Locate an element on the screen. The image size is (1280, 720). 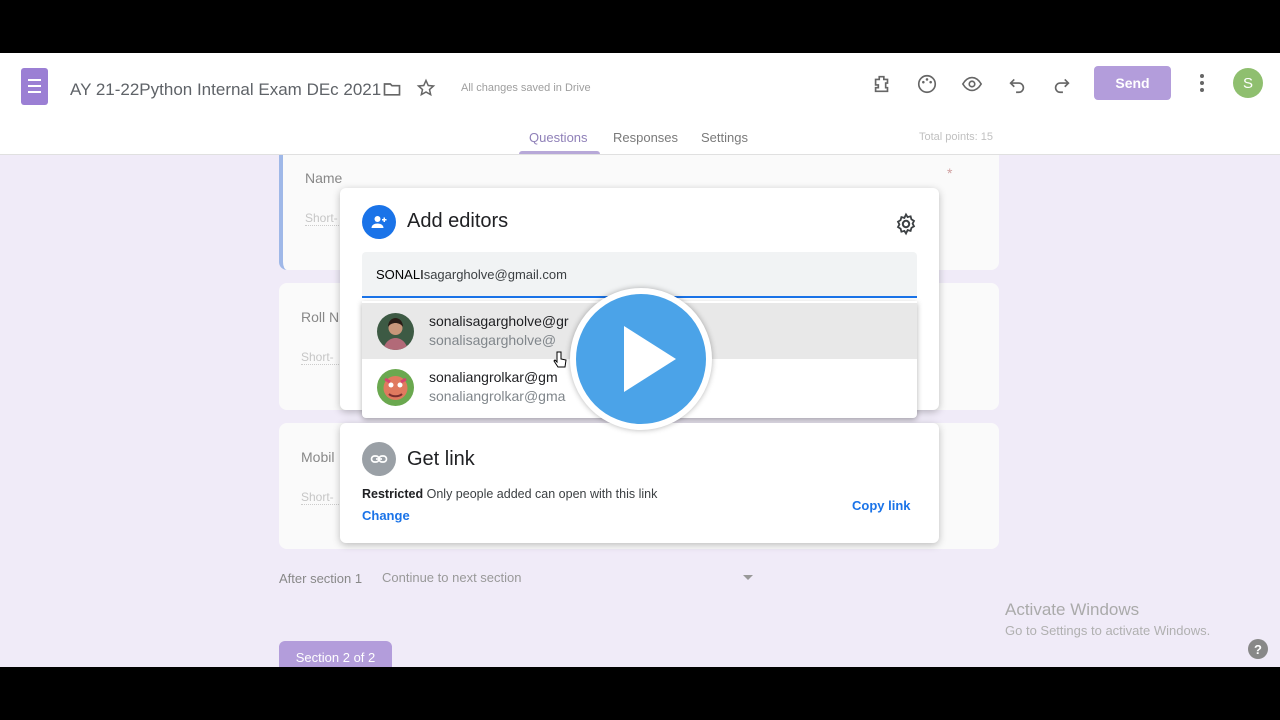
after-section-label: After section 1 is located at coordinates (321, 578).